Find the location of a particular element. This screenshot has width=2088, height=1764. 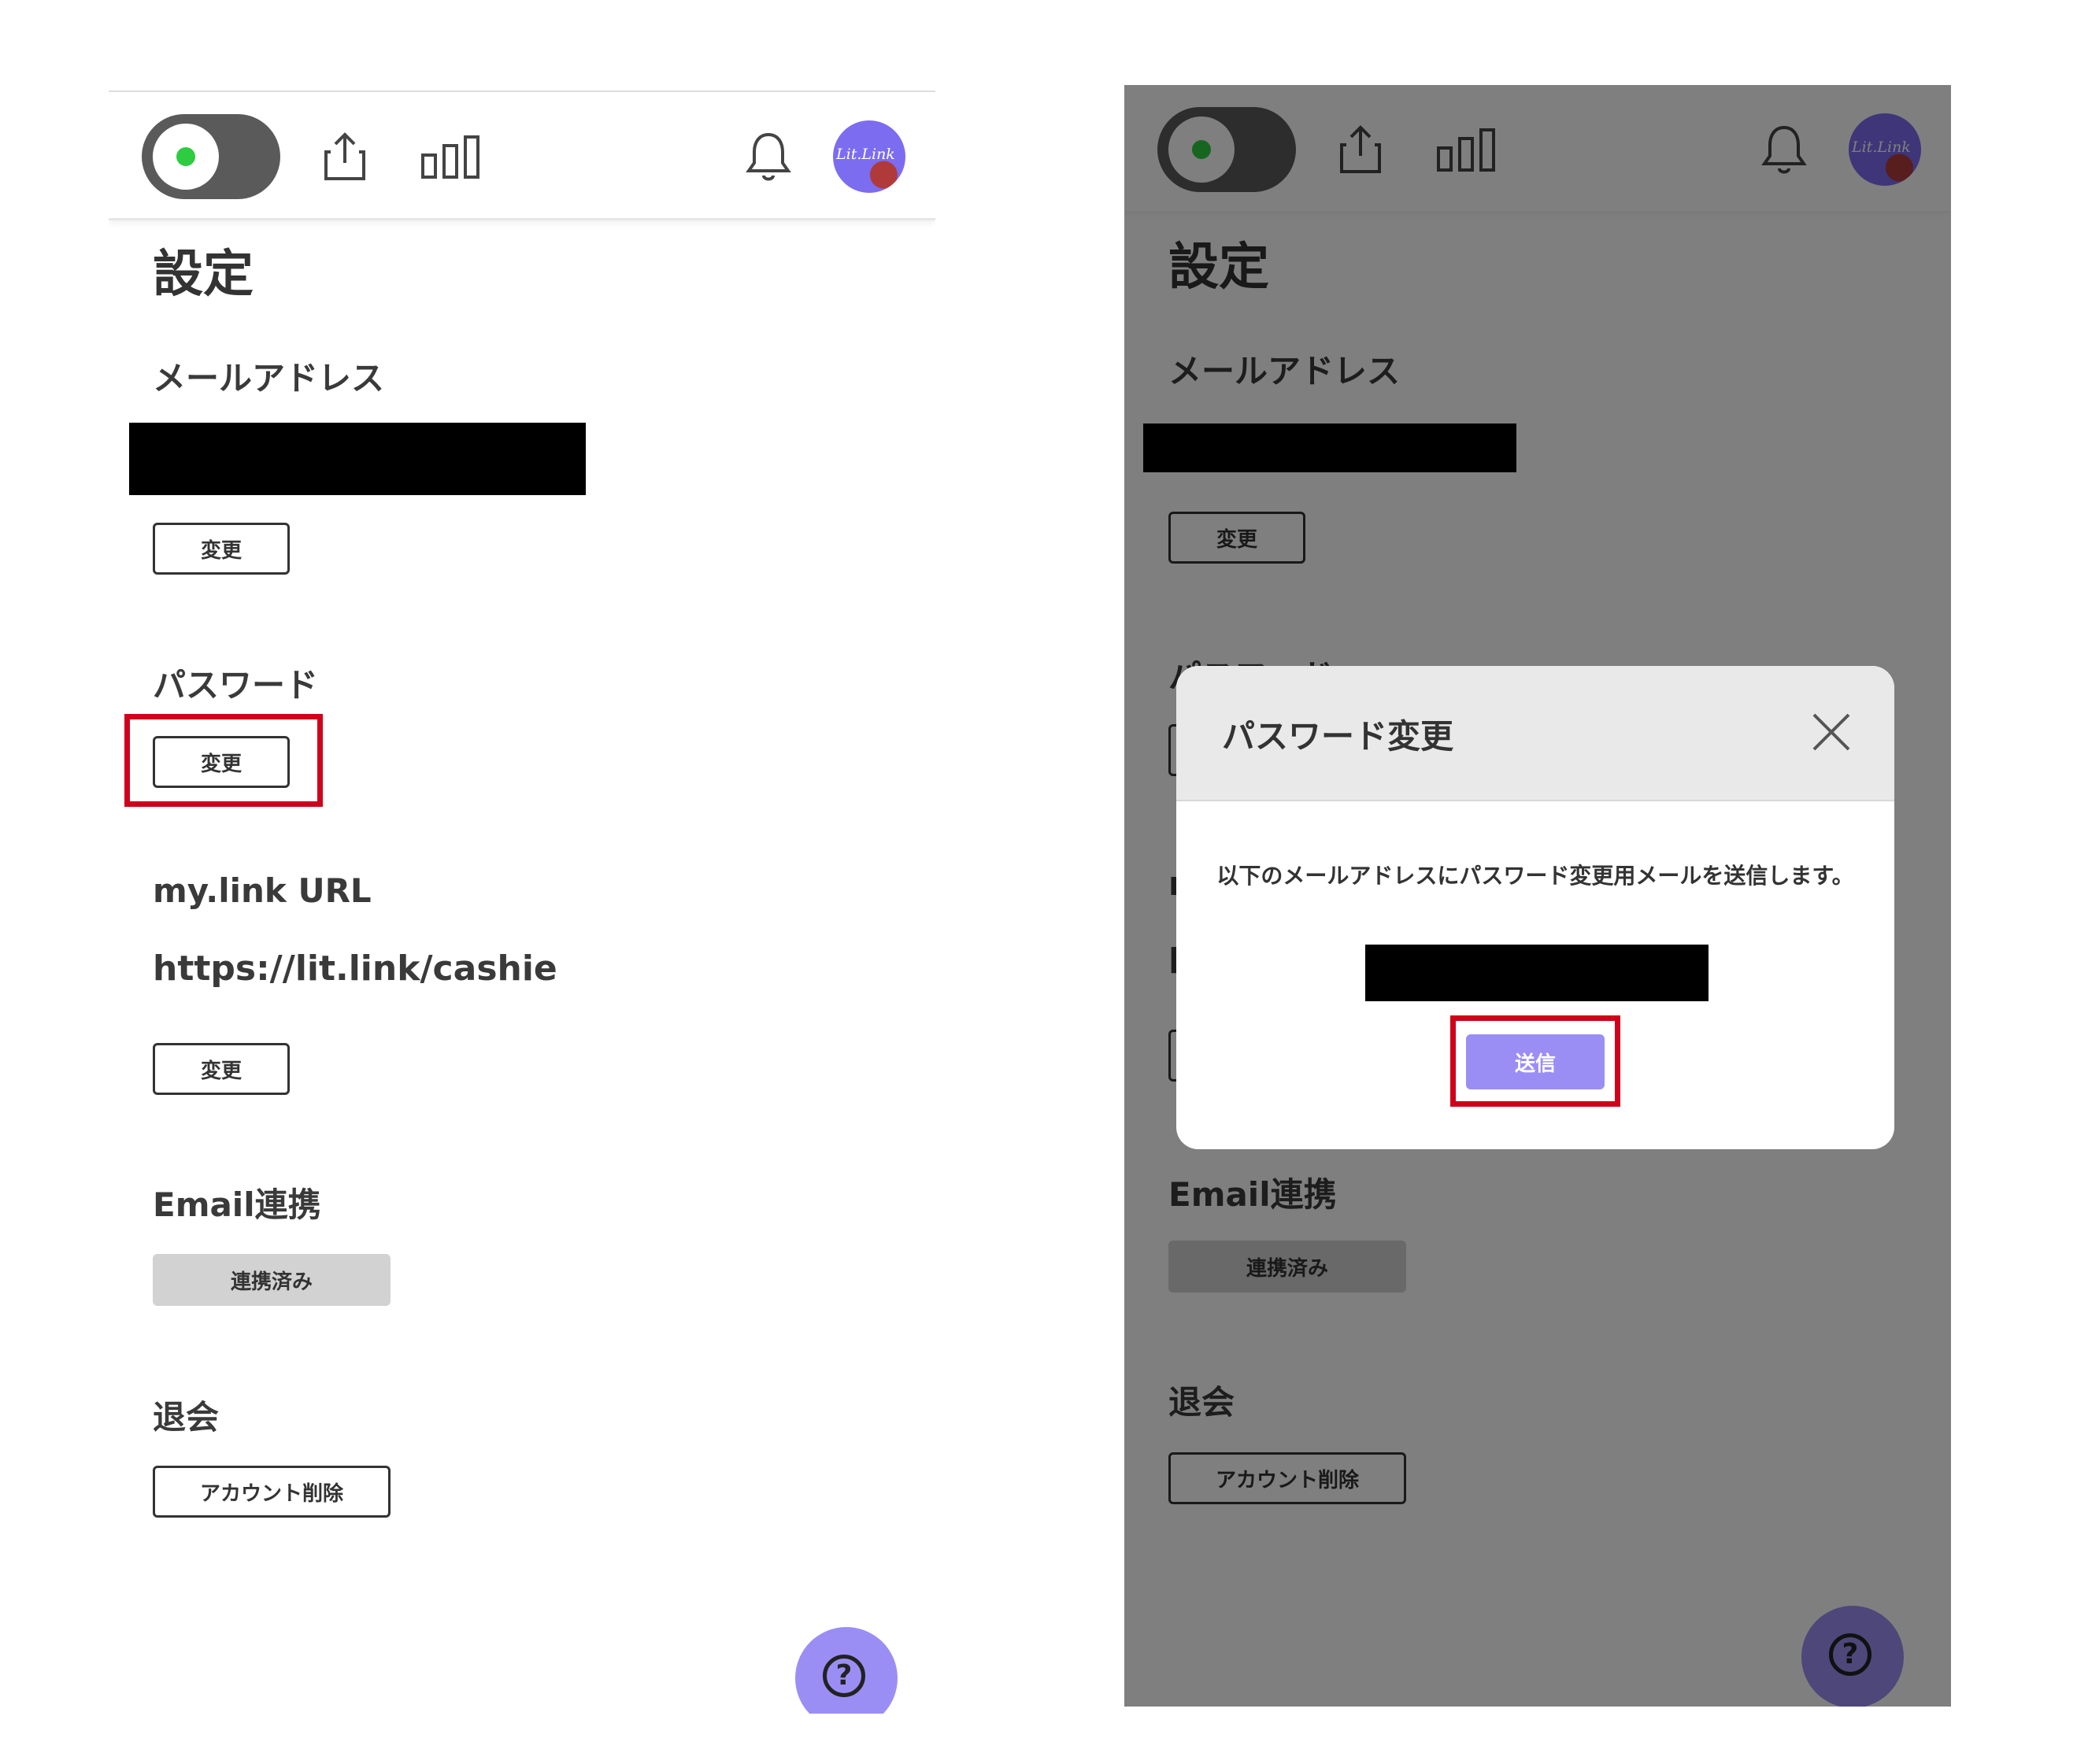

withdraw-section-title: 退会 is located at coordinates (186, 1418).